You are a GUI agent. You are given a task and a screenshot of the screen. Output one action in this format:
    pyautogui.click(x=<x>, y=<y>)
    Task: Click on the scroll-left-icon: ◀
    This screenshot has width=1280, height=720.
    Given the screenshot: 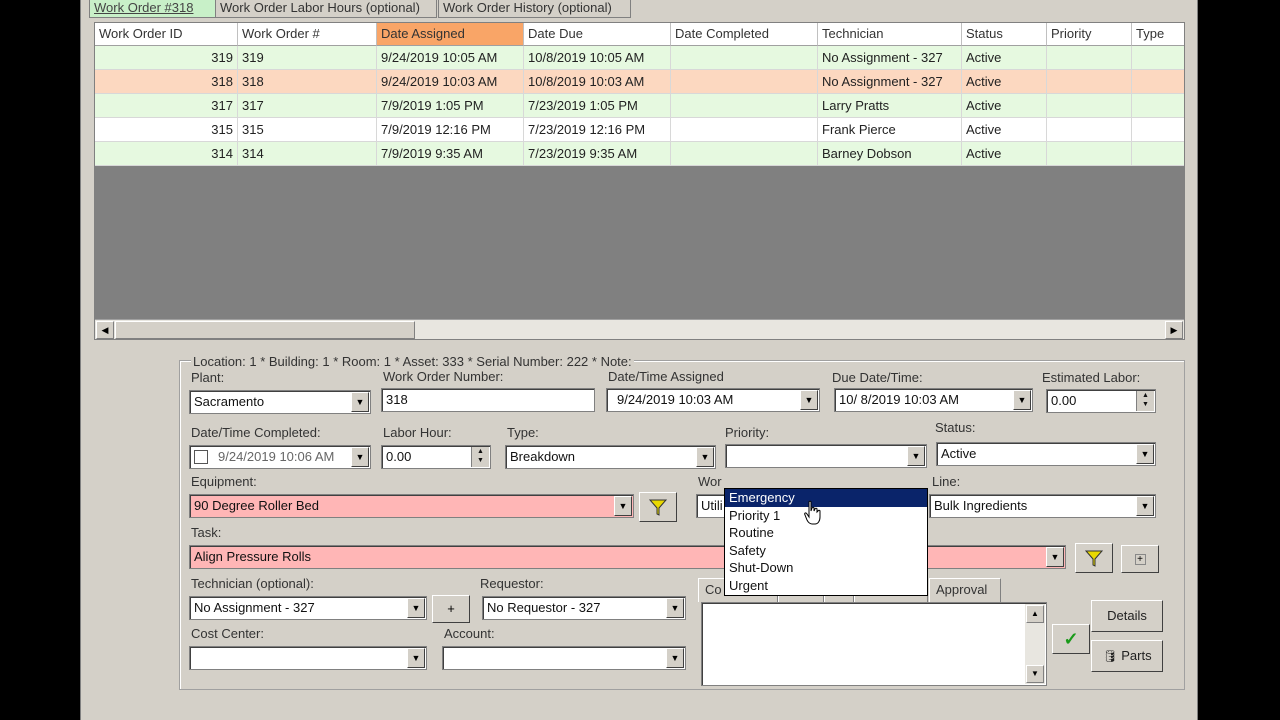 What is the action you would take?
    pyautogui.click(x=105, y=330)
    